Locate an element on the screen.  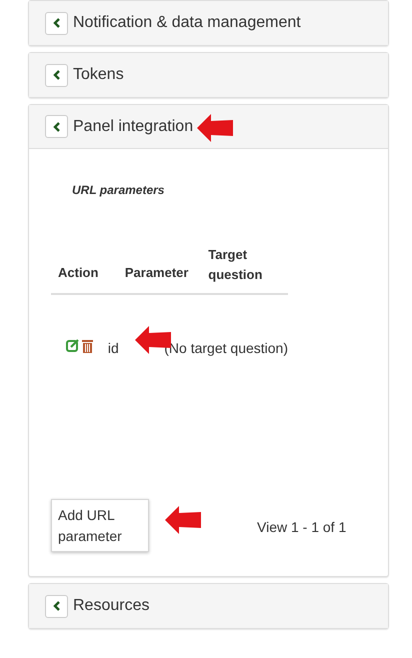
column-header: Action is located at coordinates (78, 272).